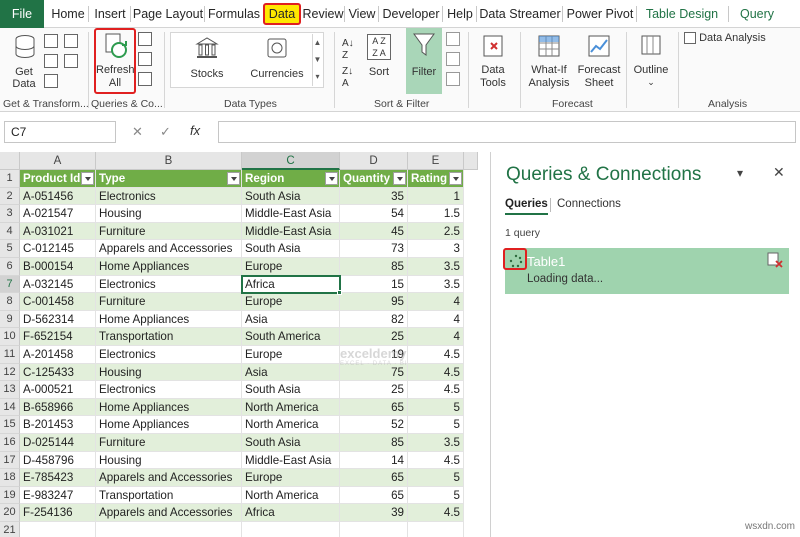  I want to click on column-header-c: C, so click(291, 161).